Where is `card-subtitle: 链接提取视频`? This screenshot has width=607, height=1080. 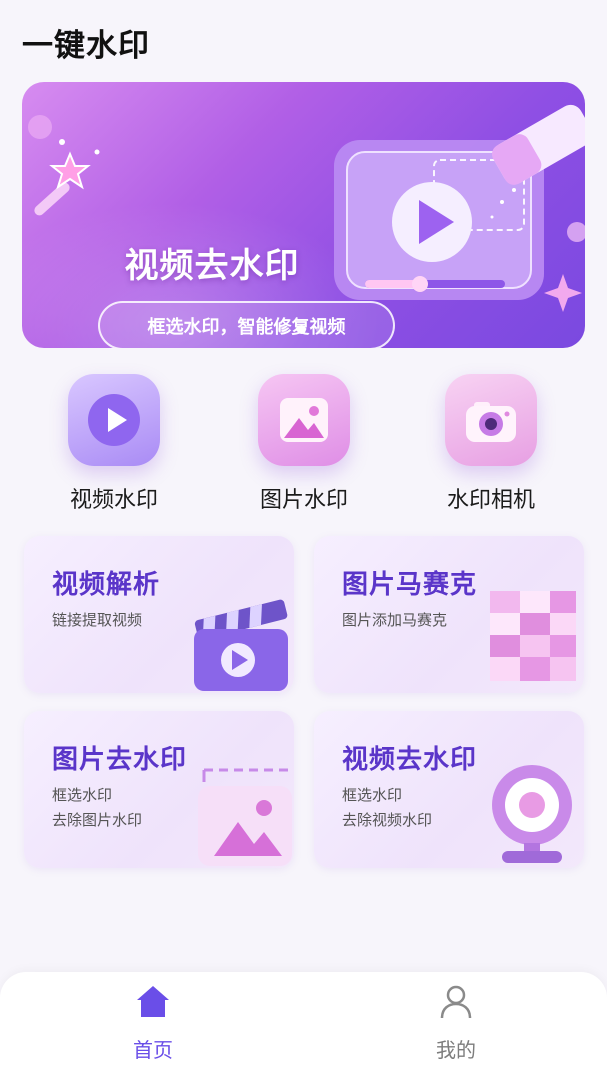
card-subtitle: 链接提取视频 is located at coordinates (97, 620).